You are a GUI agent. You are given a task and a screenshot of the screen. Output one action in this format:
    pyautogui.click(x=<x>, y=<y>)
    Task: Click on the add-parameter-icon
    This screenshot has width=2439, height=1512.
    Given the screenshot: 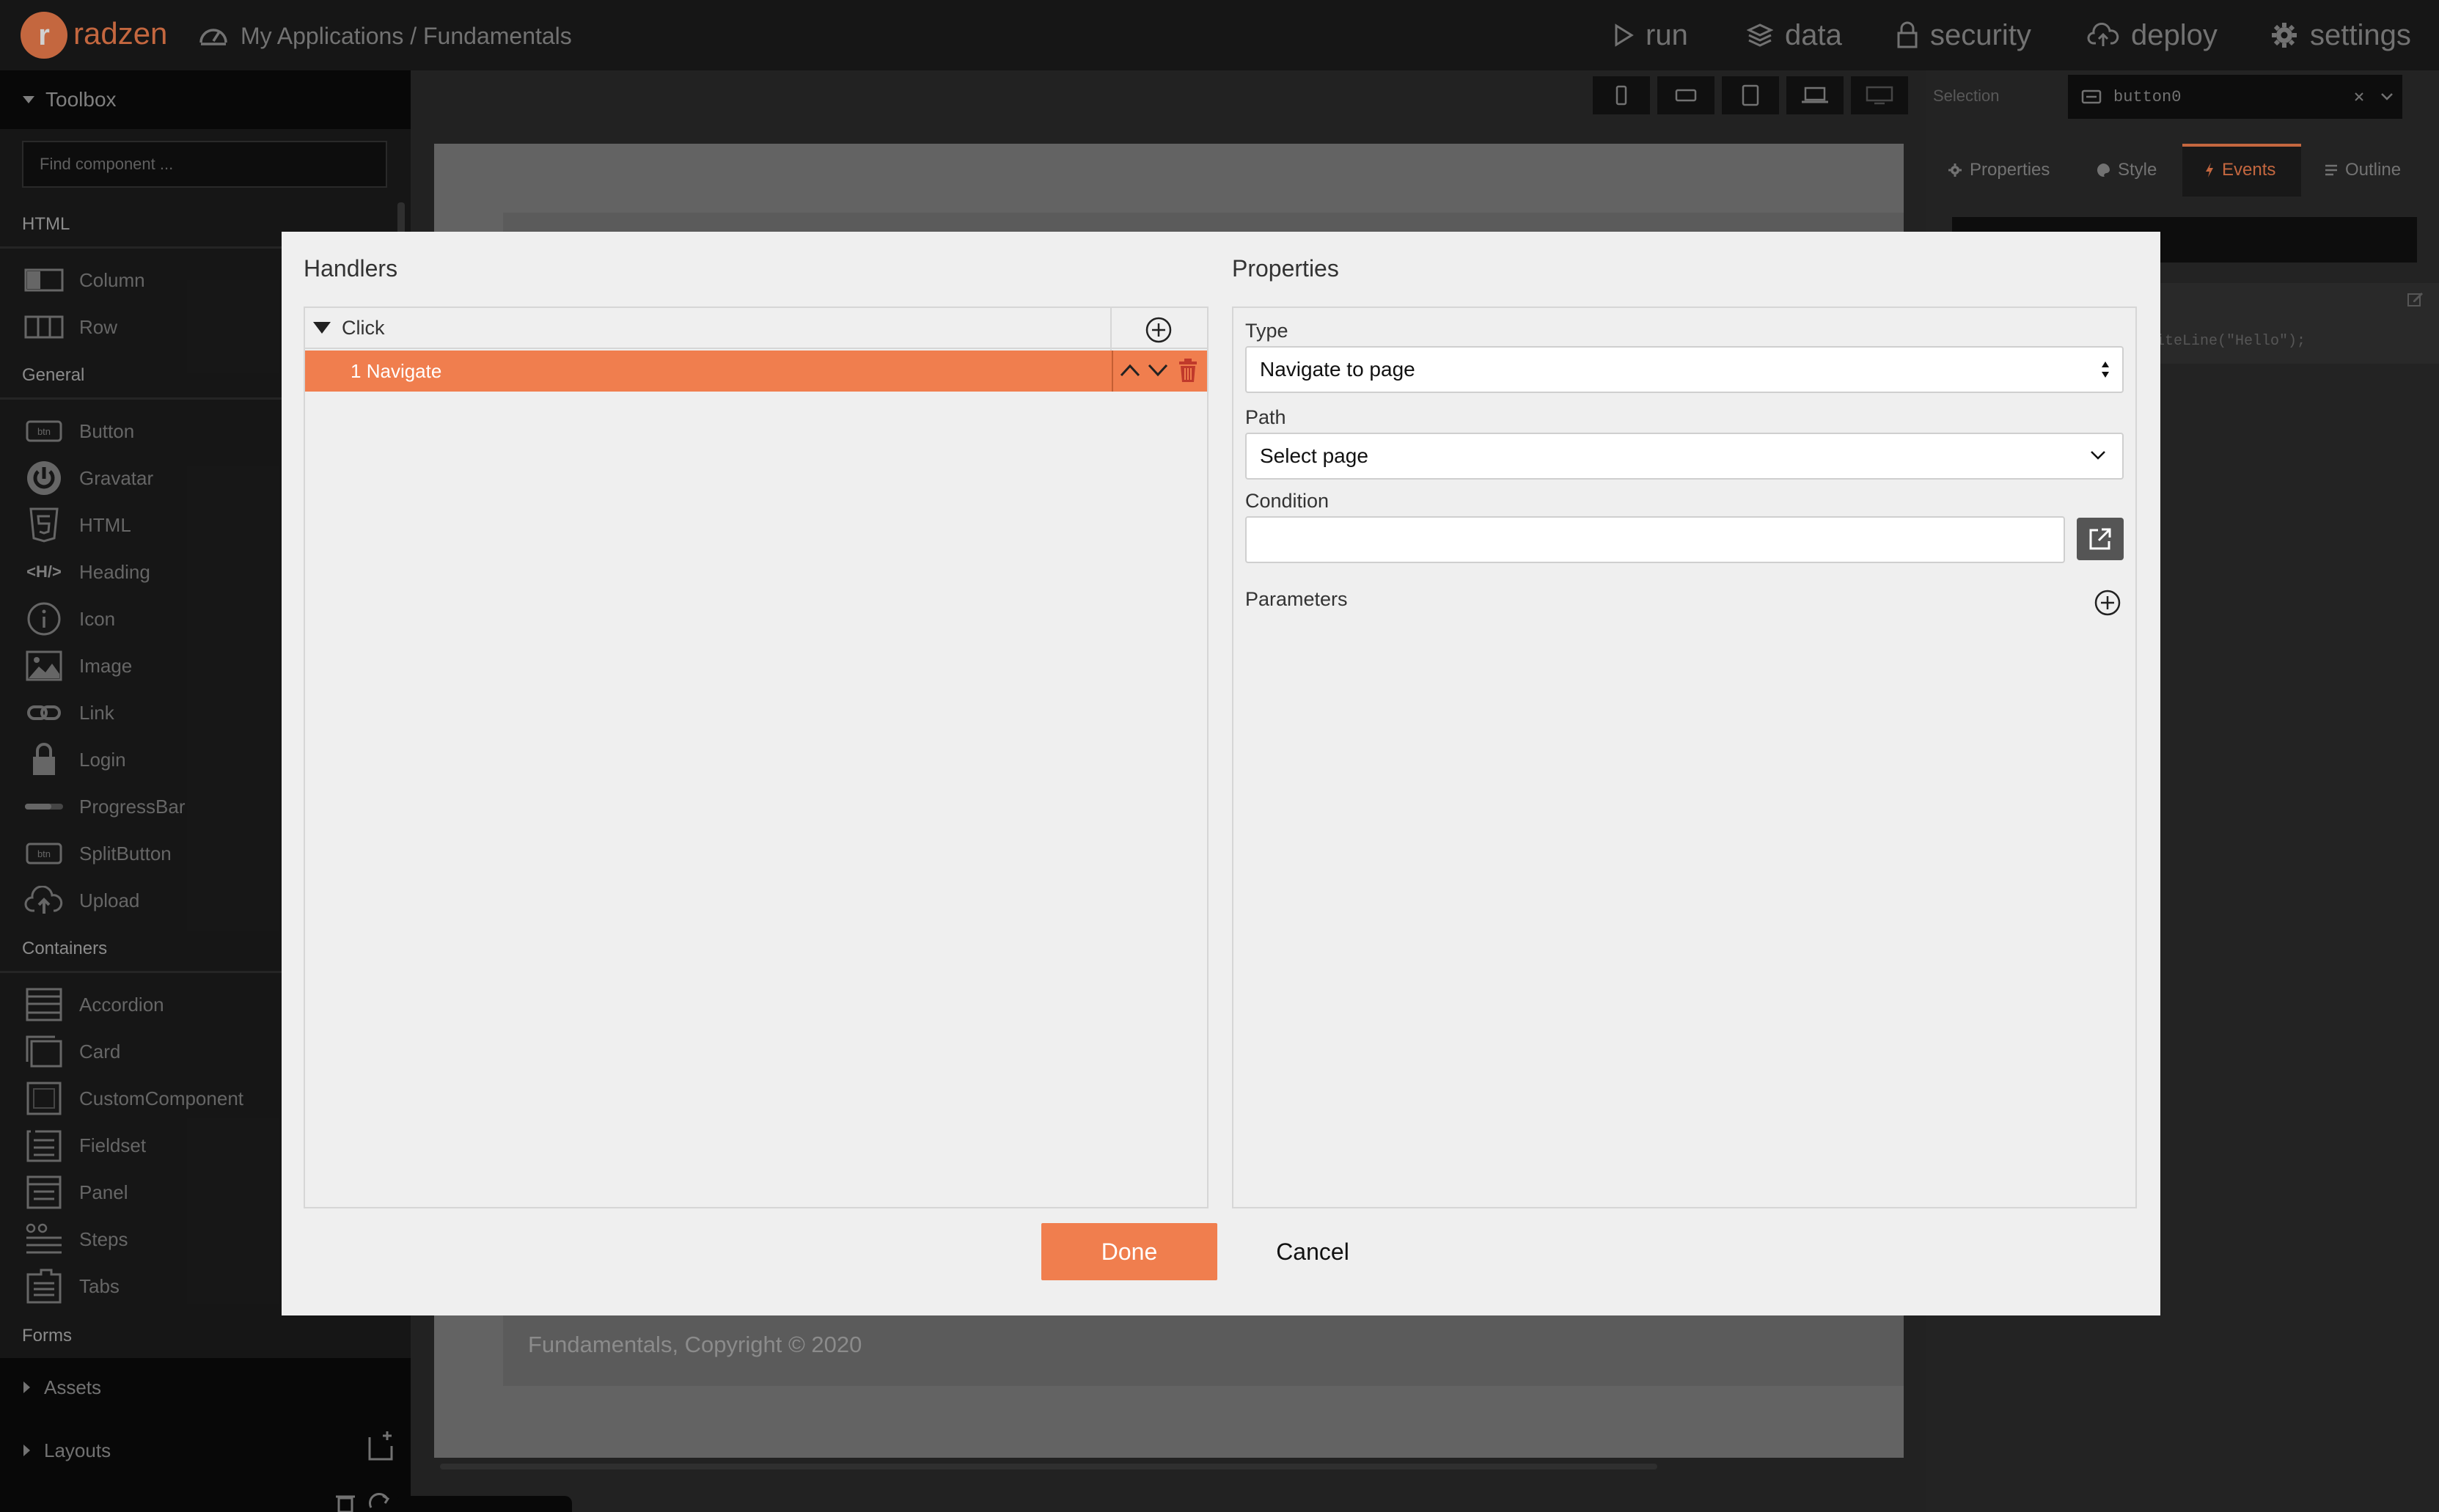 What is the action you would take?
    pyautogui.click(x=2107, y=603)
    